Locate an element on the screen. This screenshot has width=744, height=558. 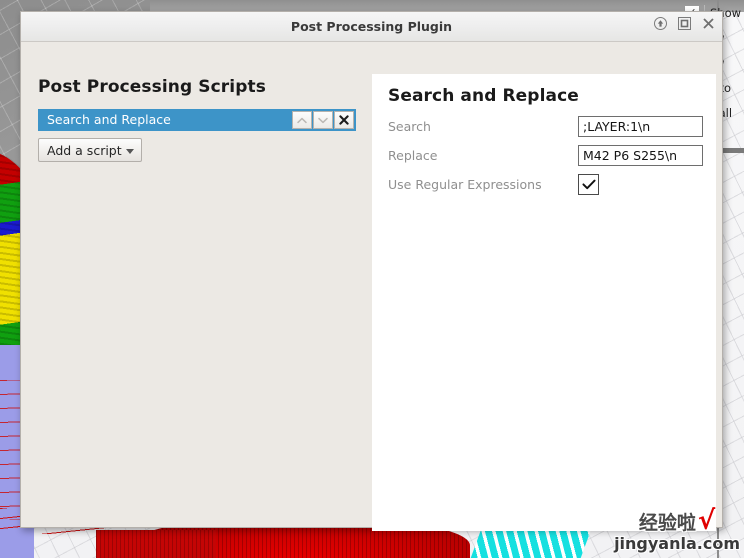
script-settings-fields: Search Replace Use Regular Expressions is located at coordinates (545, 155).